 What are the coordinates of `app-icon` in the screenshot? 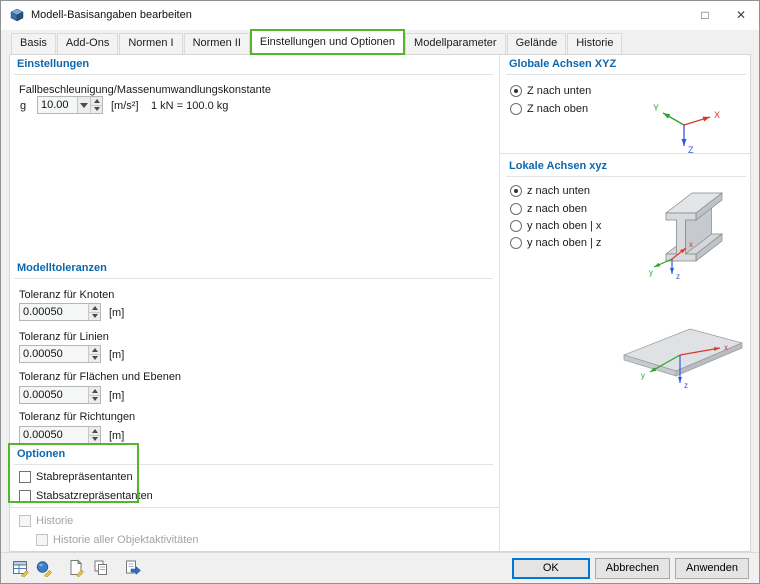 It's located at (17, 15).